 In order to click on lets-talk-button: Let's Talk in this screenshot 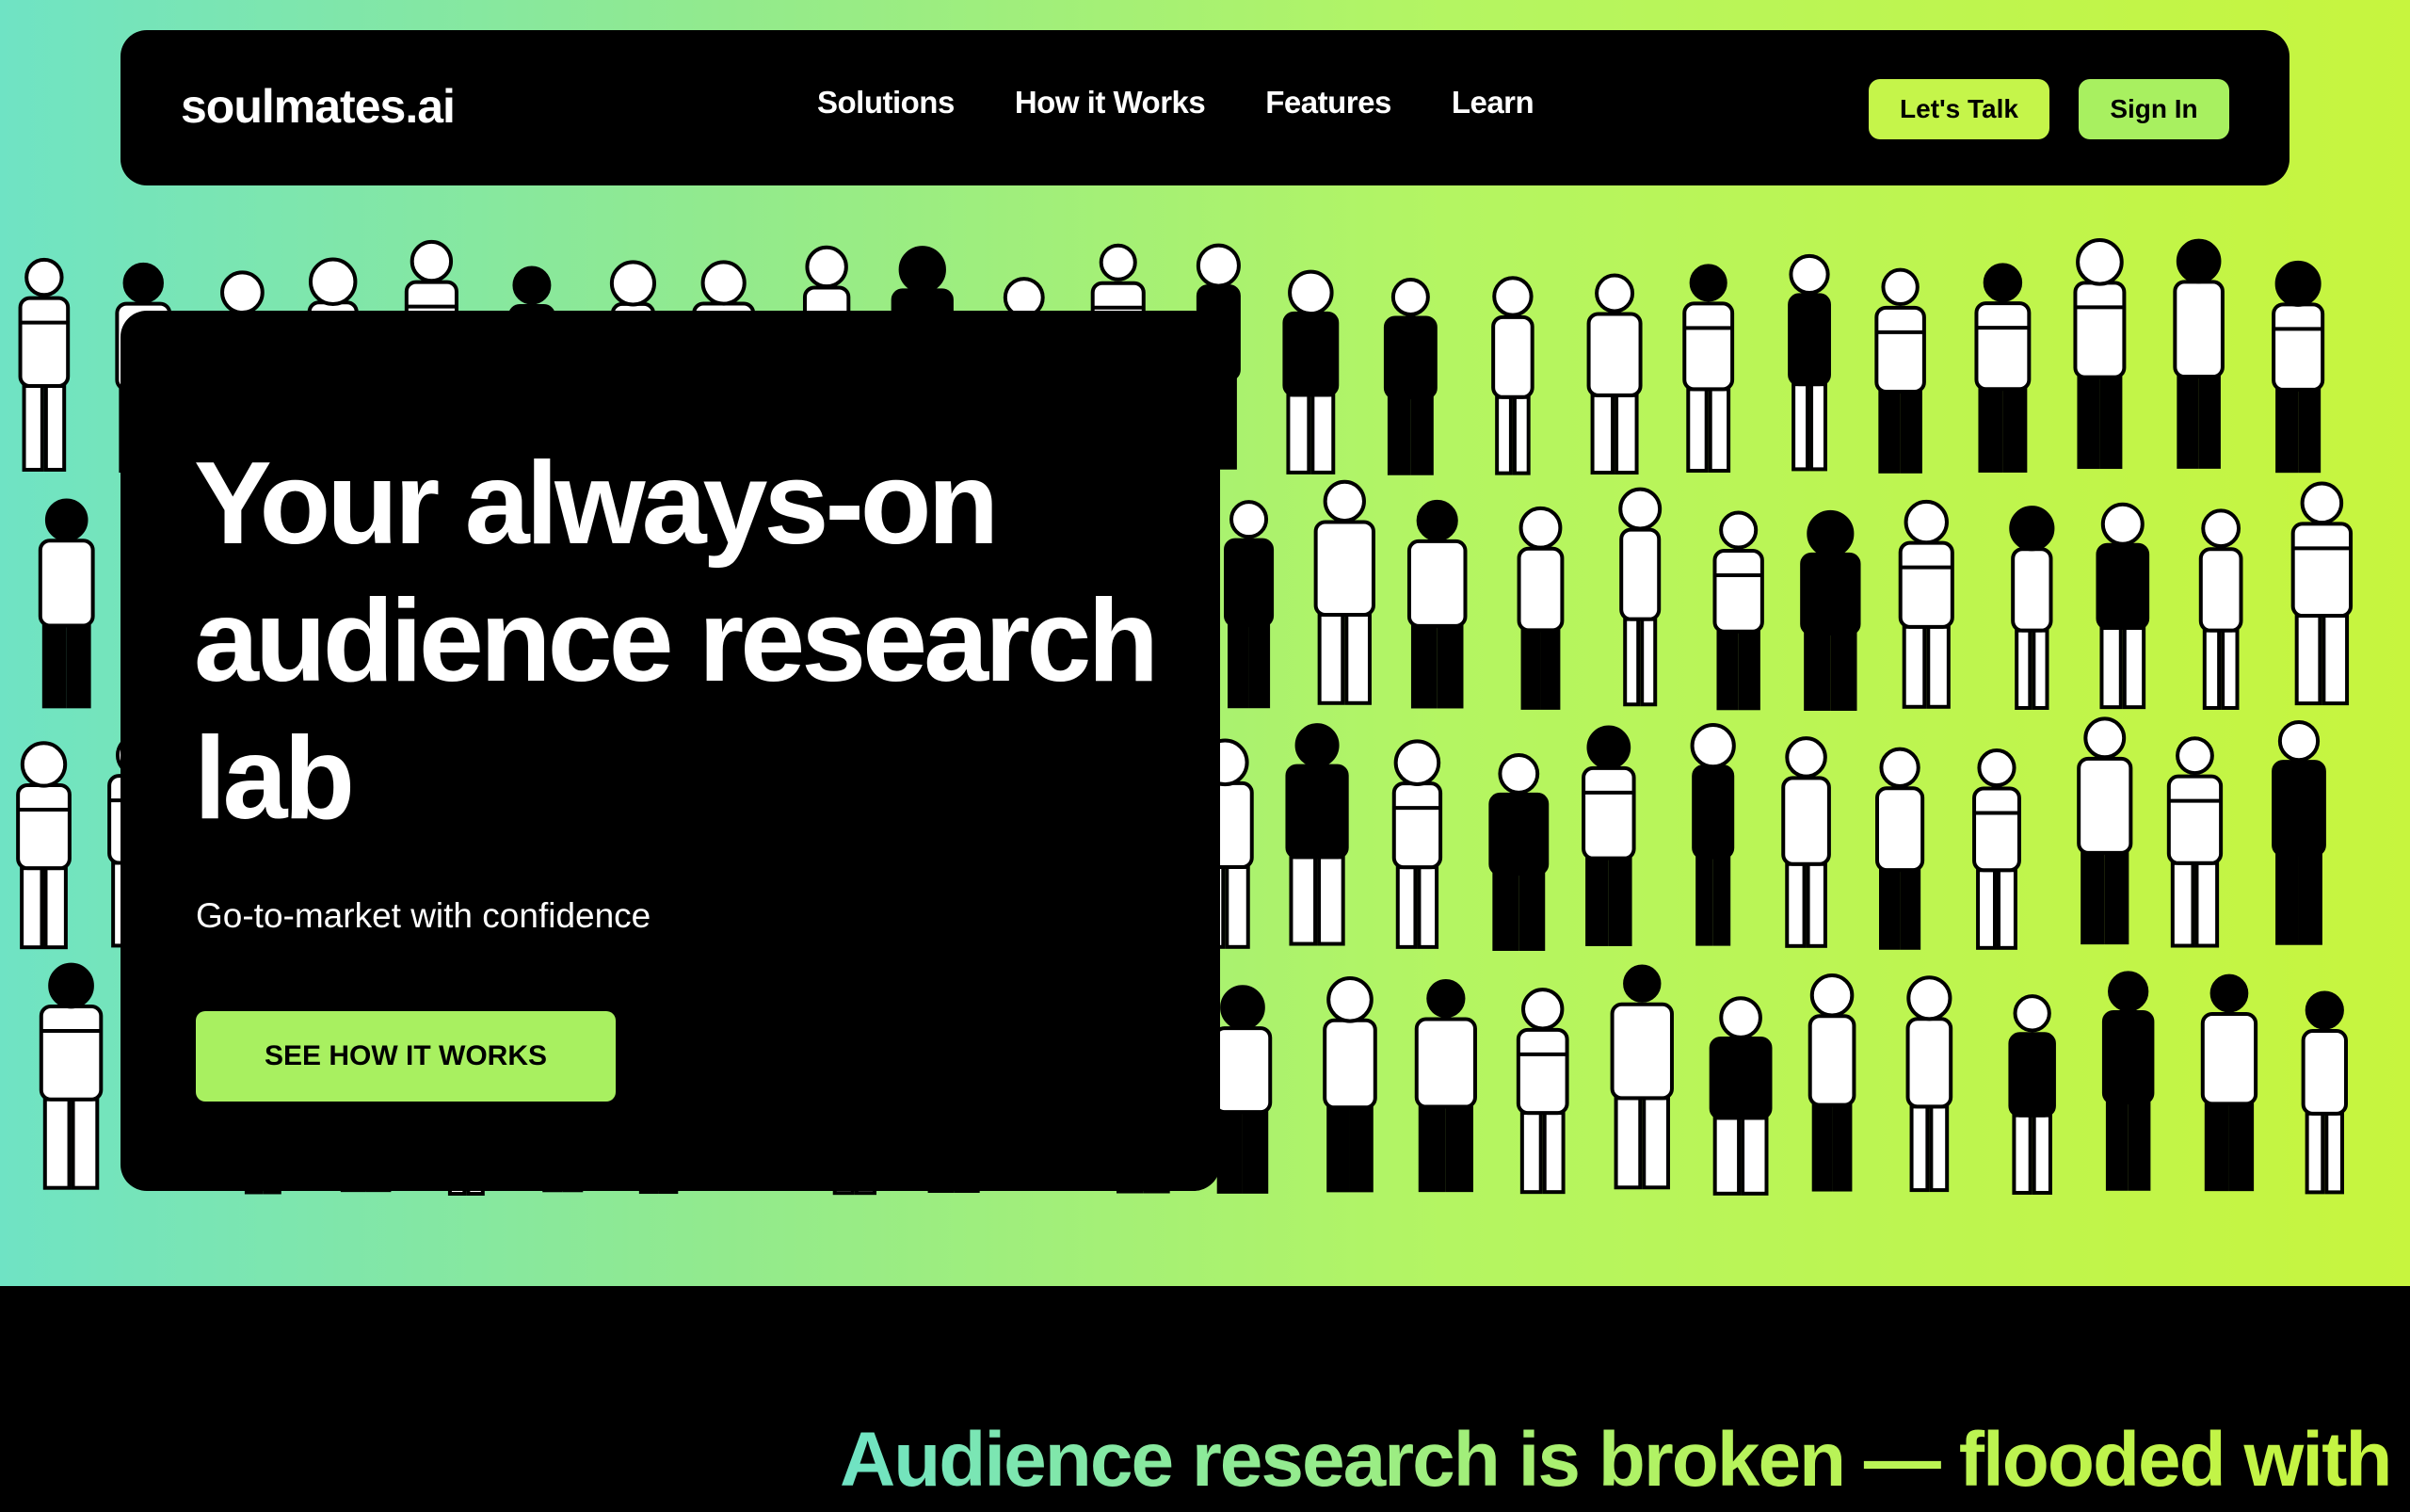, I will do `click(1959, 109)`.